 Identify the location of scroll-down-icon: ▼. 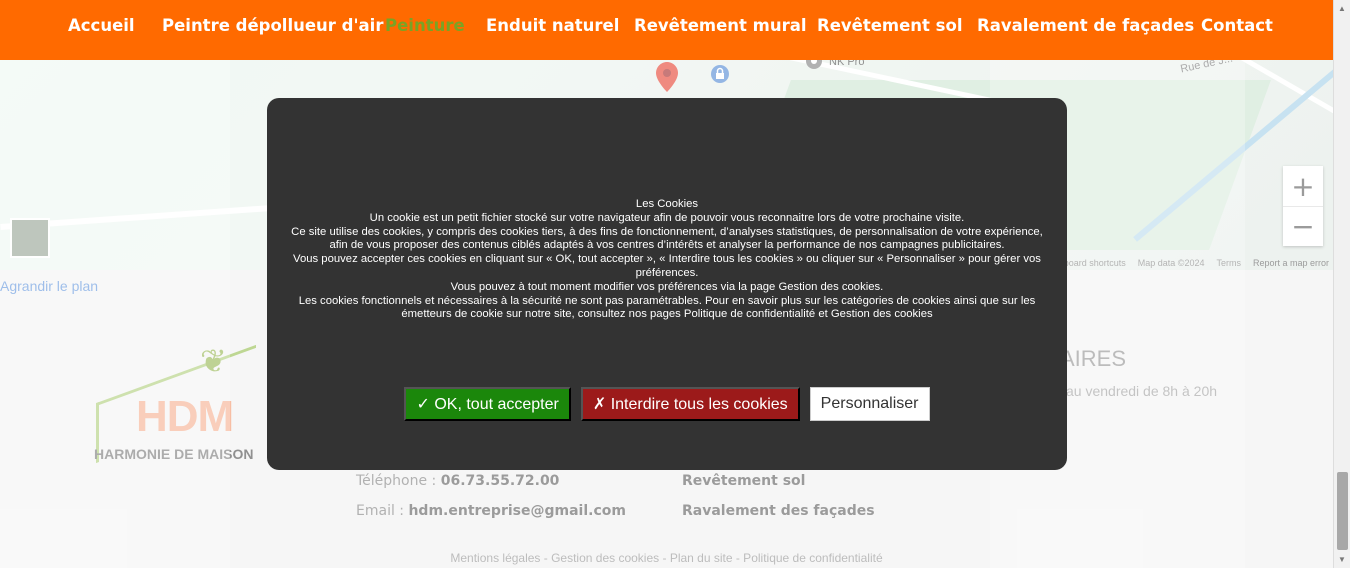
(1342, 559).